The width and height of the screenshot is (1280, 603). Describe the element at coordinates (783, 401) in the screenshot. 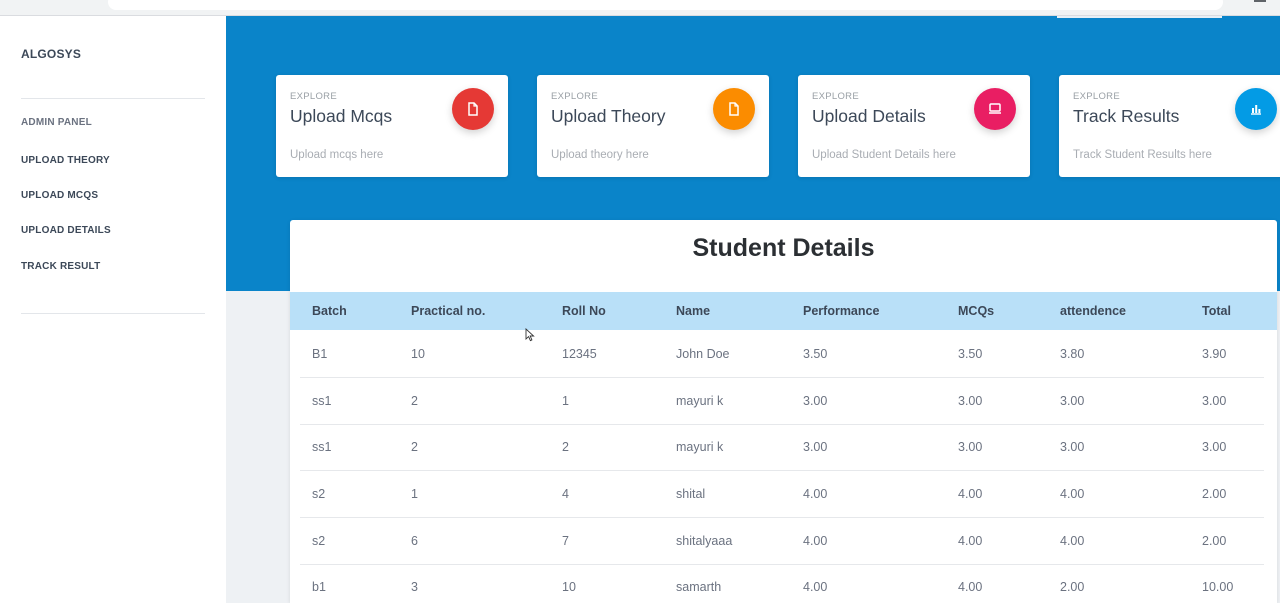

I see `table-row: ss1 2 1 mayuri k 3.00 3.00 3.00 3.00` at that location.